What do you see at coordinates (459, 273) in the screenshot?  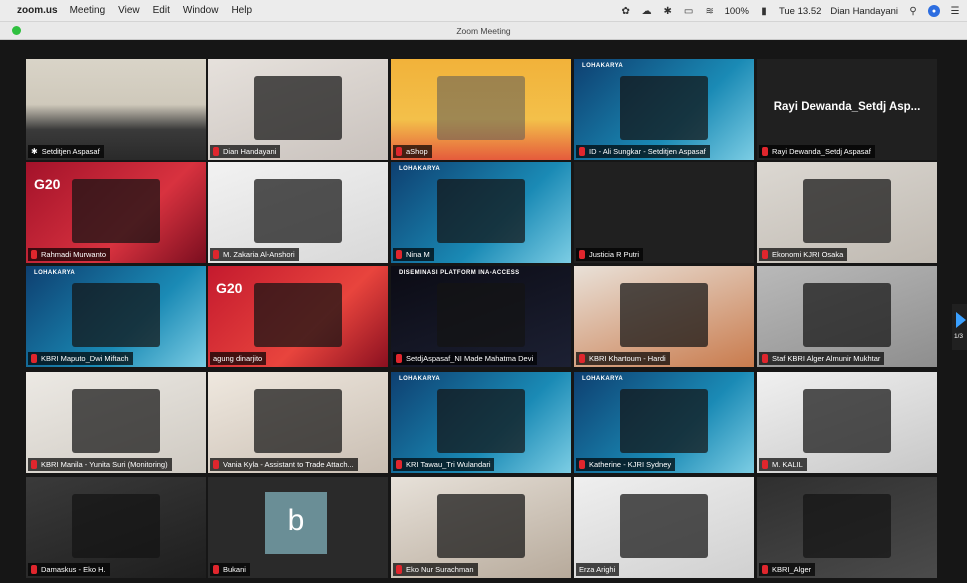 I see `slide-banner: DISEMINASI PLATFORM INA-ACCESS` at bounding box center [459, 273].